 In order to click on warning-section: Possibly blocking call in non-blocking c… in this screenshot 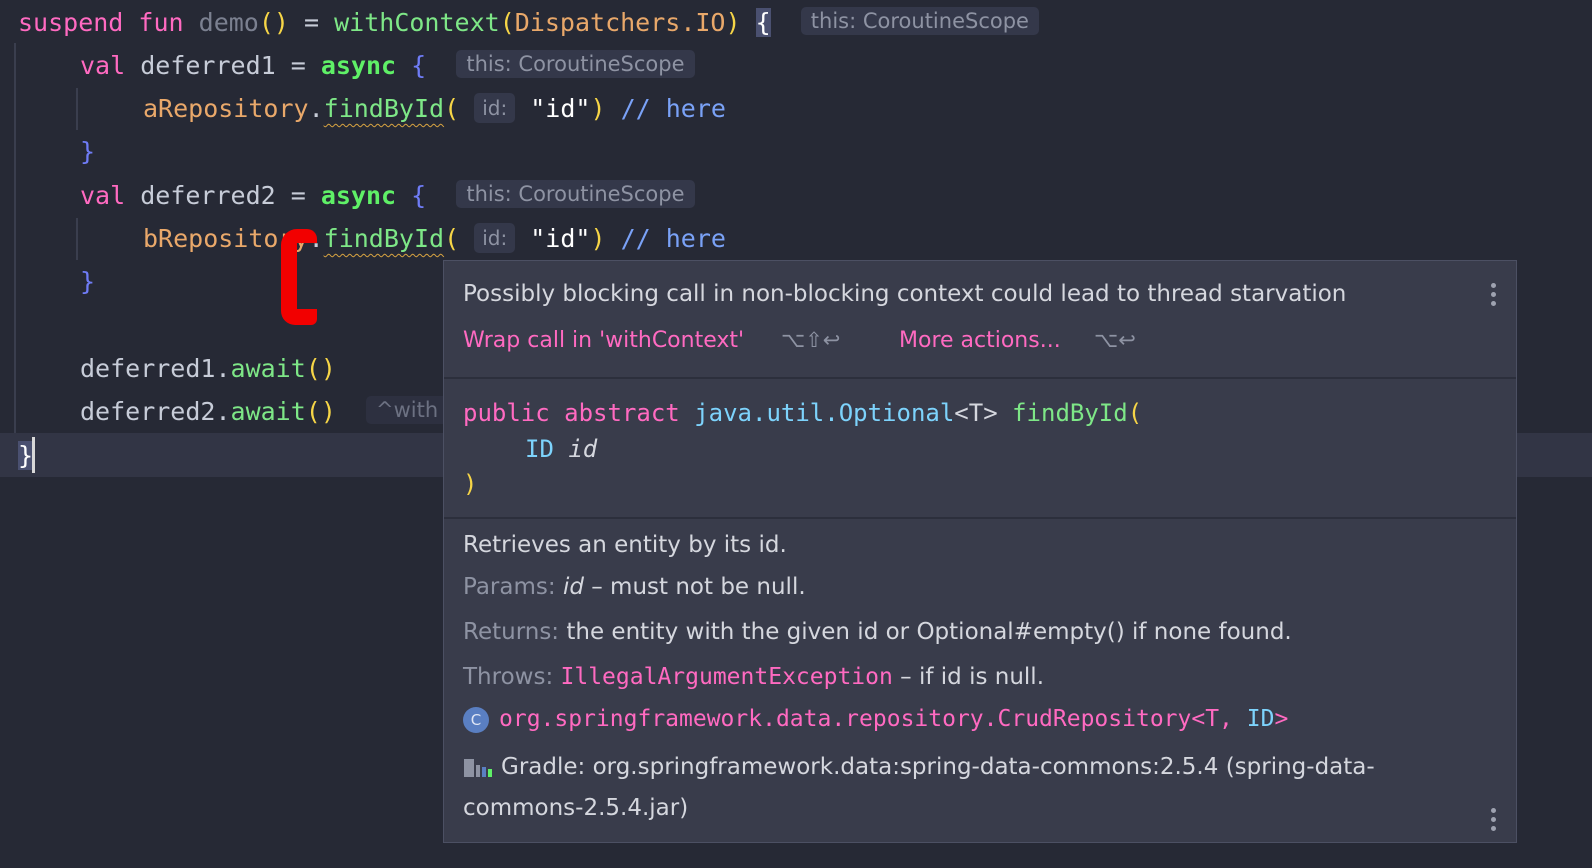, I will do `click(980, 319)`.